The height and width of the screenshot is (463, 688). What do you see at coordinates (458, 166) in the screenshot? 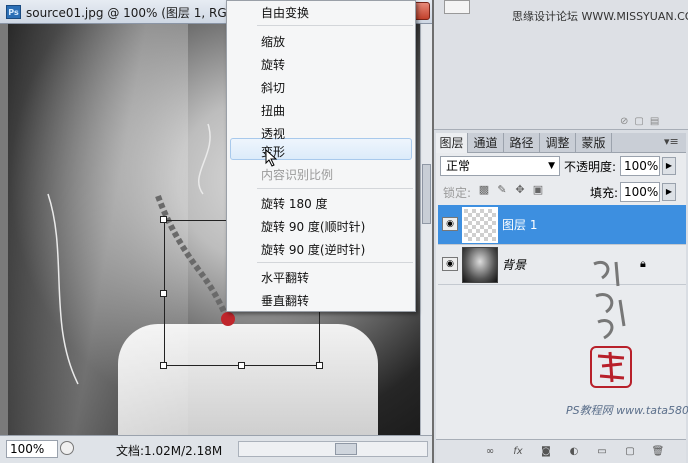
I see `blend-mode-value: 正常` at bounding box center [458, 166].